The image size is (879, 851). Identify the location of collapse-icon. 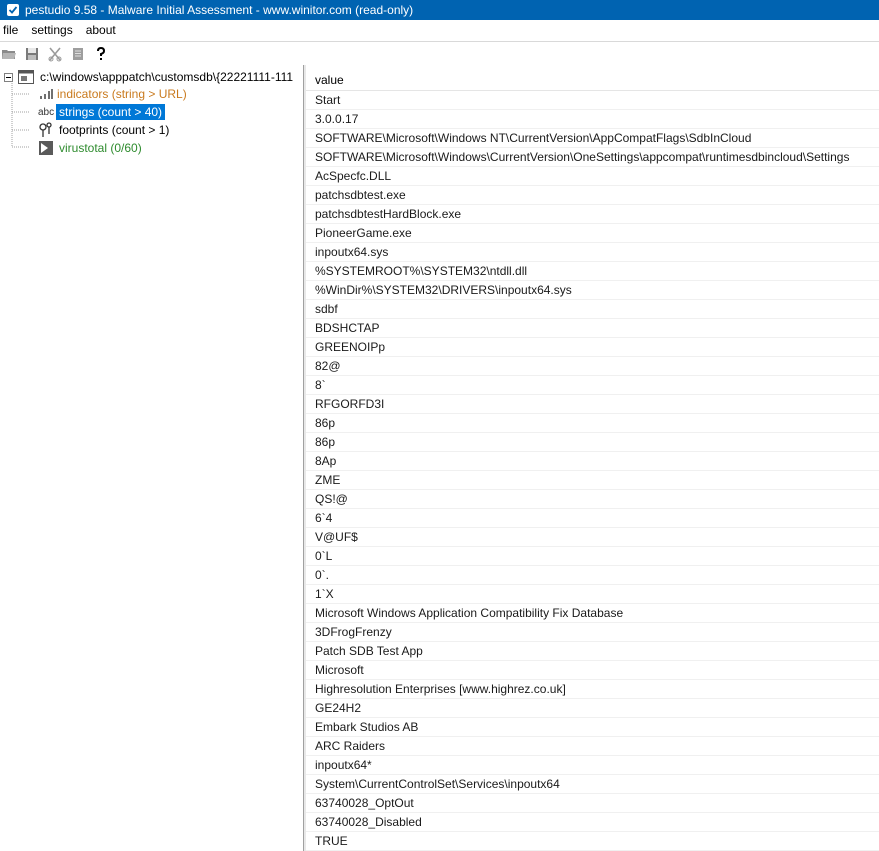
(8, 77).